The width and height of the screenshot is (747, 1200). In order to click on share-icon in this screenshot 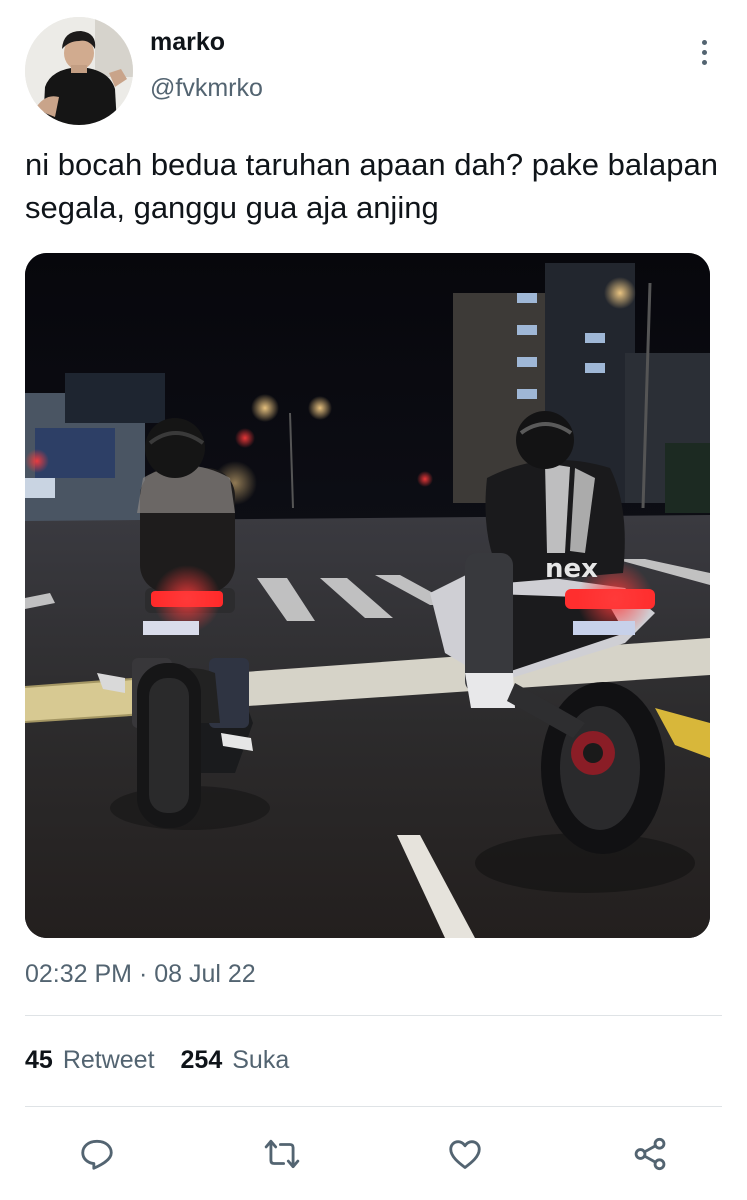, I will do `click(650, 1154)`.